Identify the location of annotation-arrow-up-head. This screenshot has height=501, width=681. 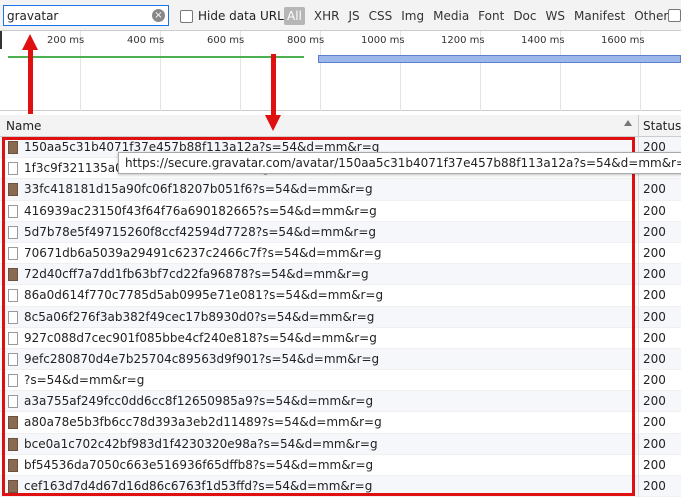
(30, 42).